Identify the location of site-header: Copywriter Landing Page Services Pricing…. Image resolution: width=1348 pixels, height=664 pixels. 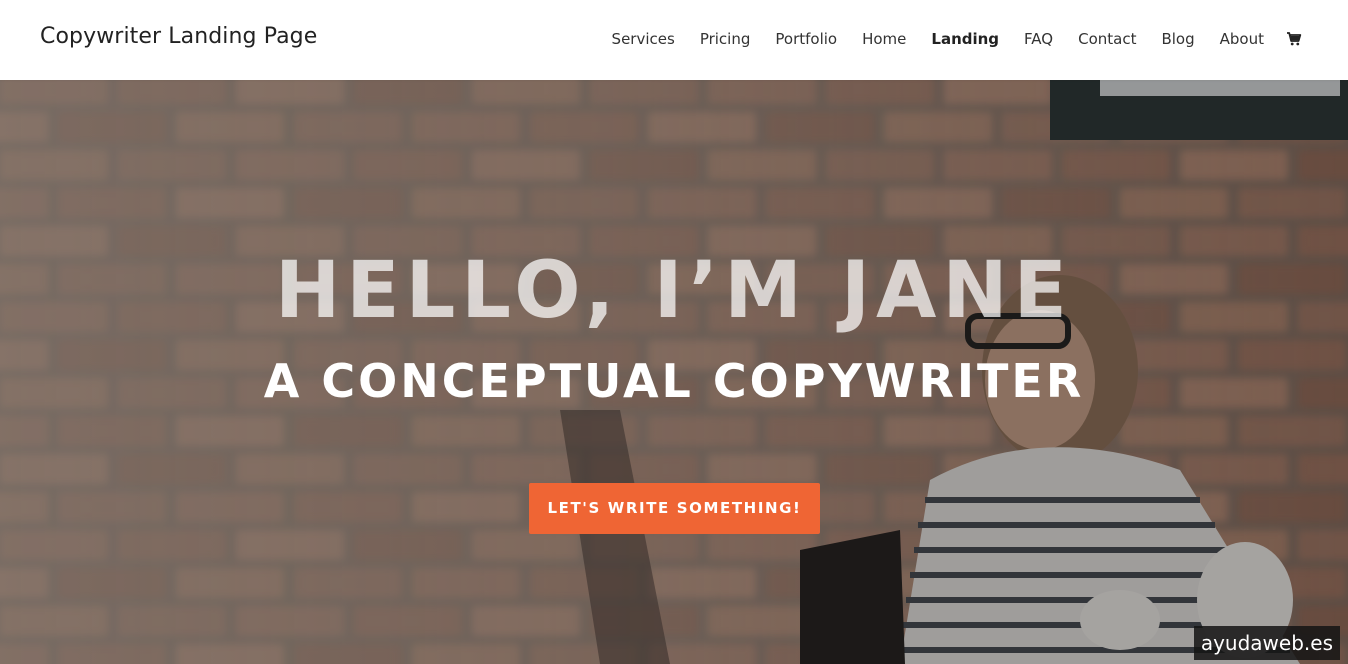
(674, 40).